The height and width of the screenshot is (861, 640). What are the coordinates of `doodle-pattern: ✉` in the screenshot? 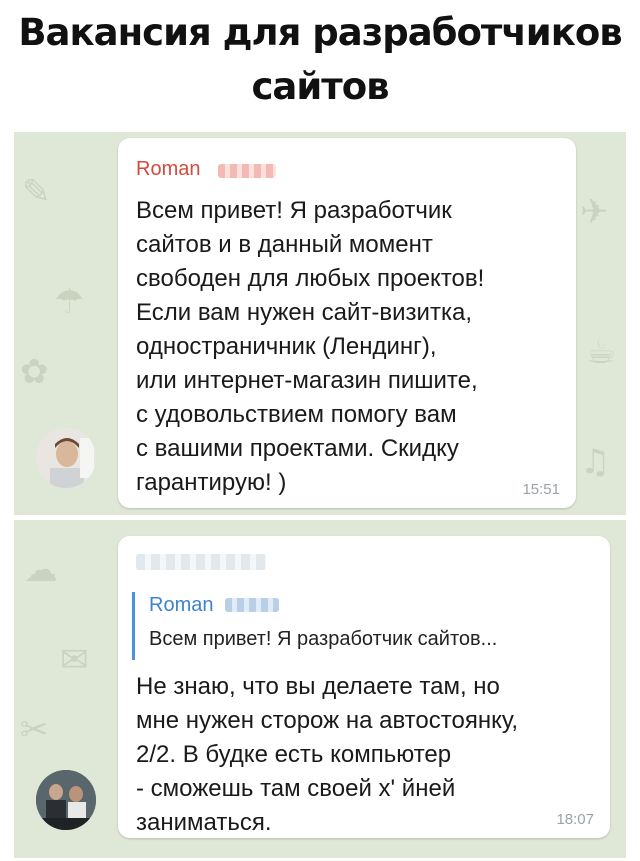 It's located at (74, 660).